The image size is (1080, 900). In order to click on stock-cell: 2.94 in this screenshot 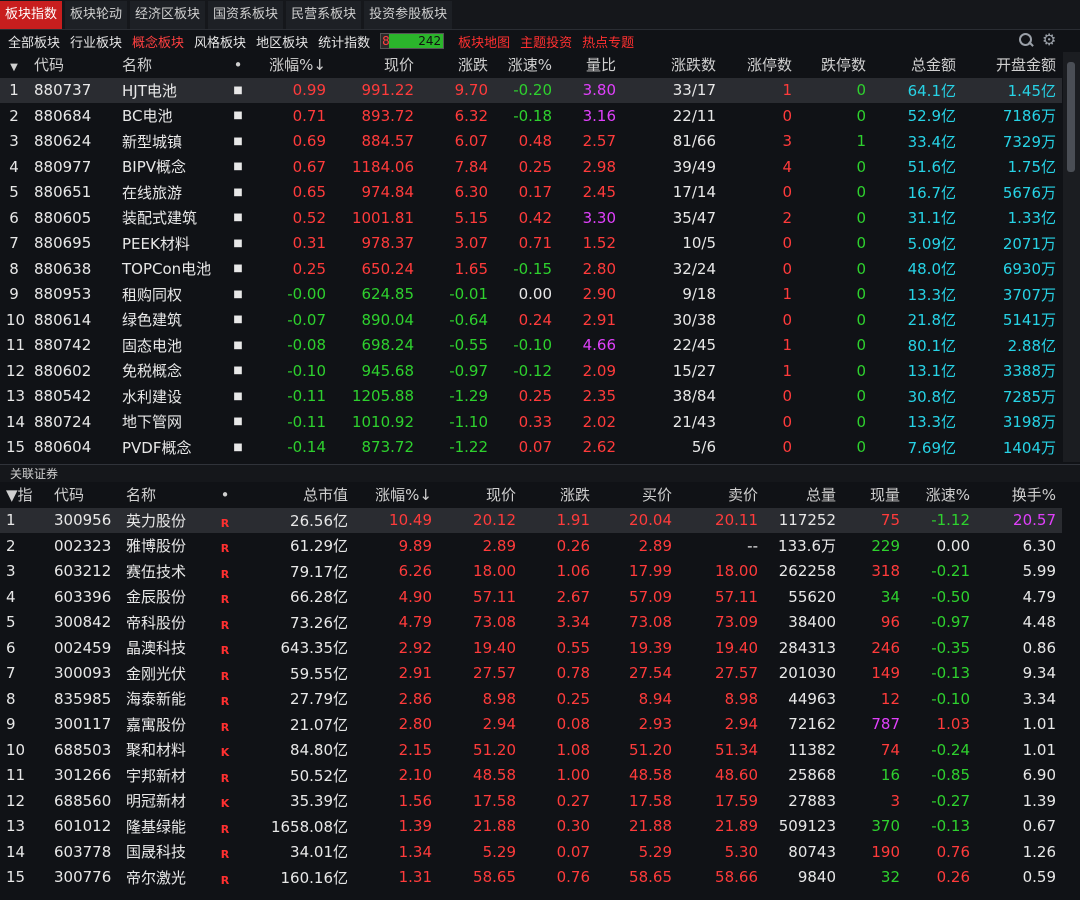, I will do `click(741, 724)`.